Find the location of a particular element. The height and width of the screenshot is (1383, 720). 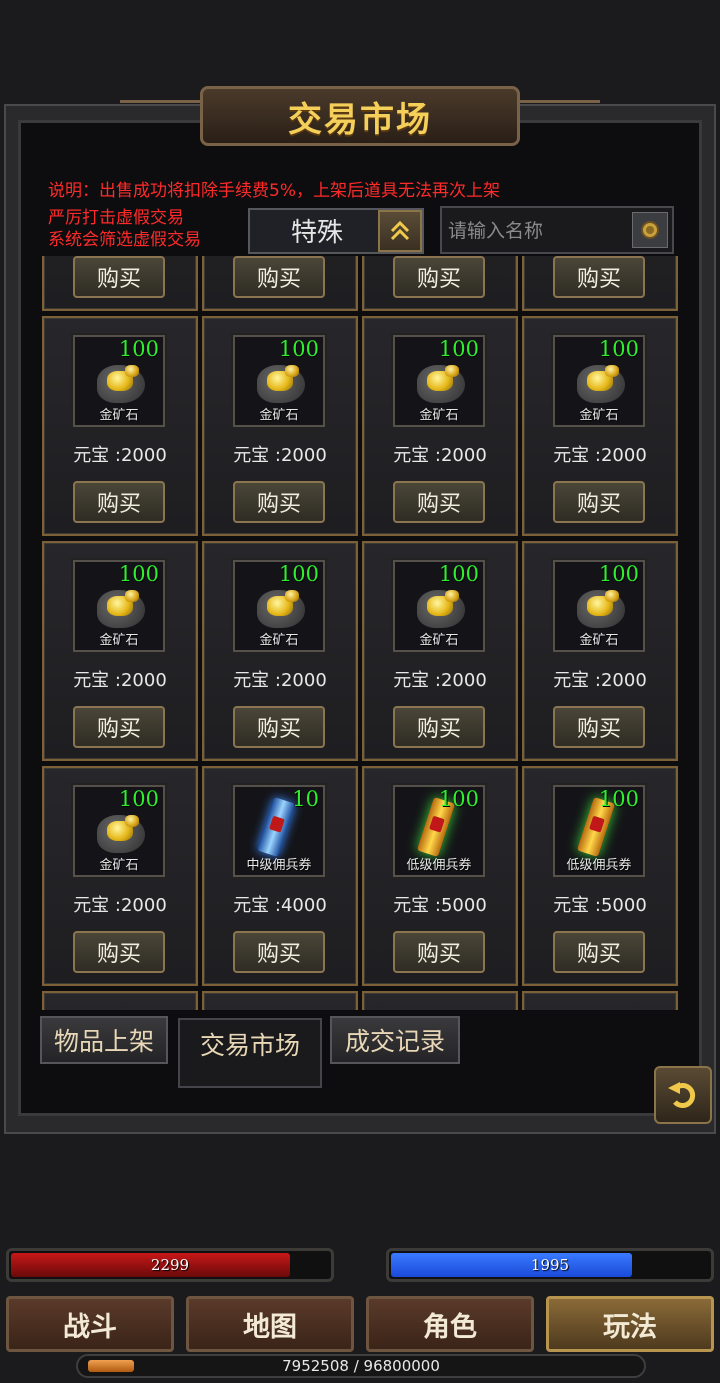

hp-bar: 2299 is located at coordinates (170, 1265).